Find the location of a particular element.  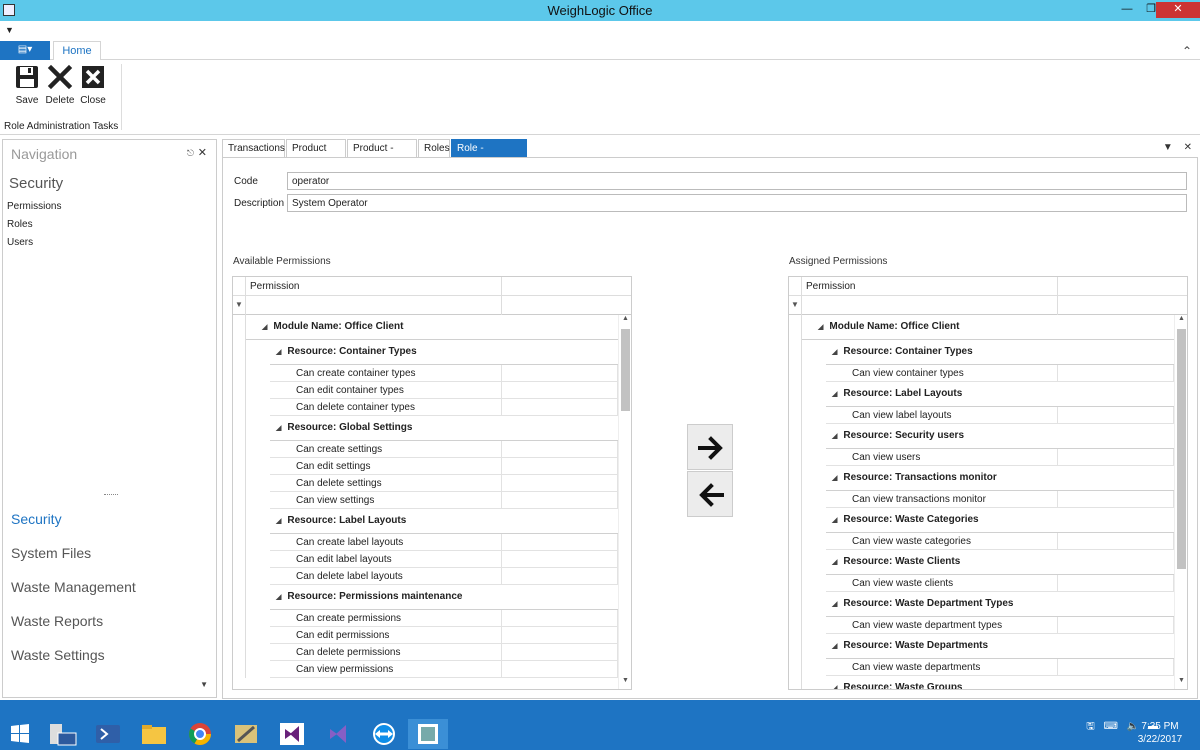

module-waste-reports: Waste Reports is located at coordinates (57, 621).